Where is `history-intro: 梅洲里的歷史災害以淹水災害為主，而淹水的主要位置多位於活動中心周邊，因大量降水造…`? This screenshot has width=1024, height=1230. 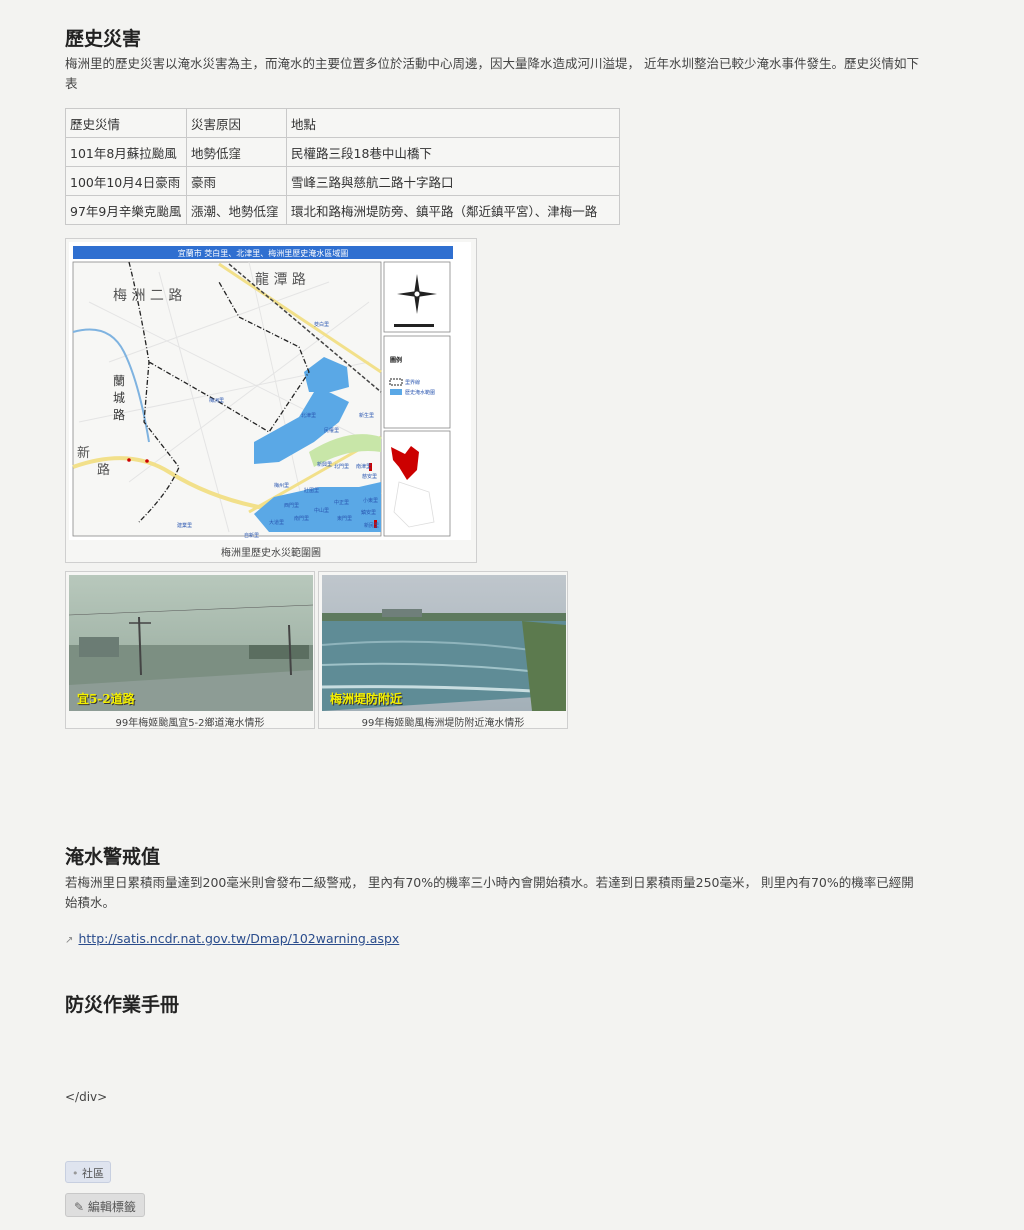
history-intro: 梅洲里的歷史災害以淹水災害為主，而淹水的主要位置多位於活動中心周邊，因大量降水造… is located at coordinates (492, 73).